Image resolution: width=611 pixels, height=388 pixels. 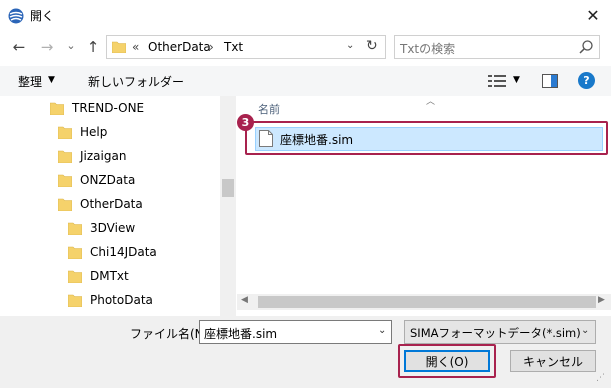 I want to click on refresh-icon: ↻, so click(x=372, y=46).